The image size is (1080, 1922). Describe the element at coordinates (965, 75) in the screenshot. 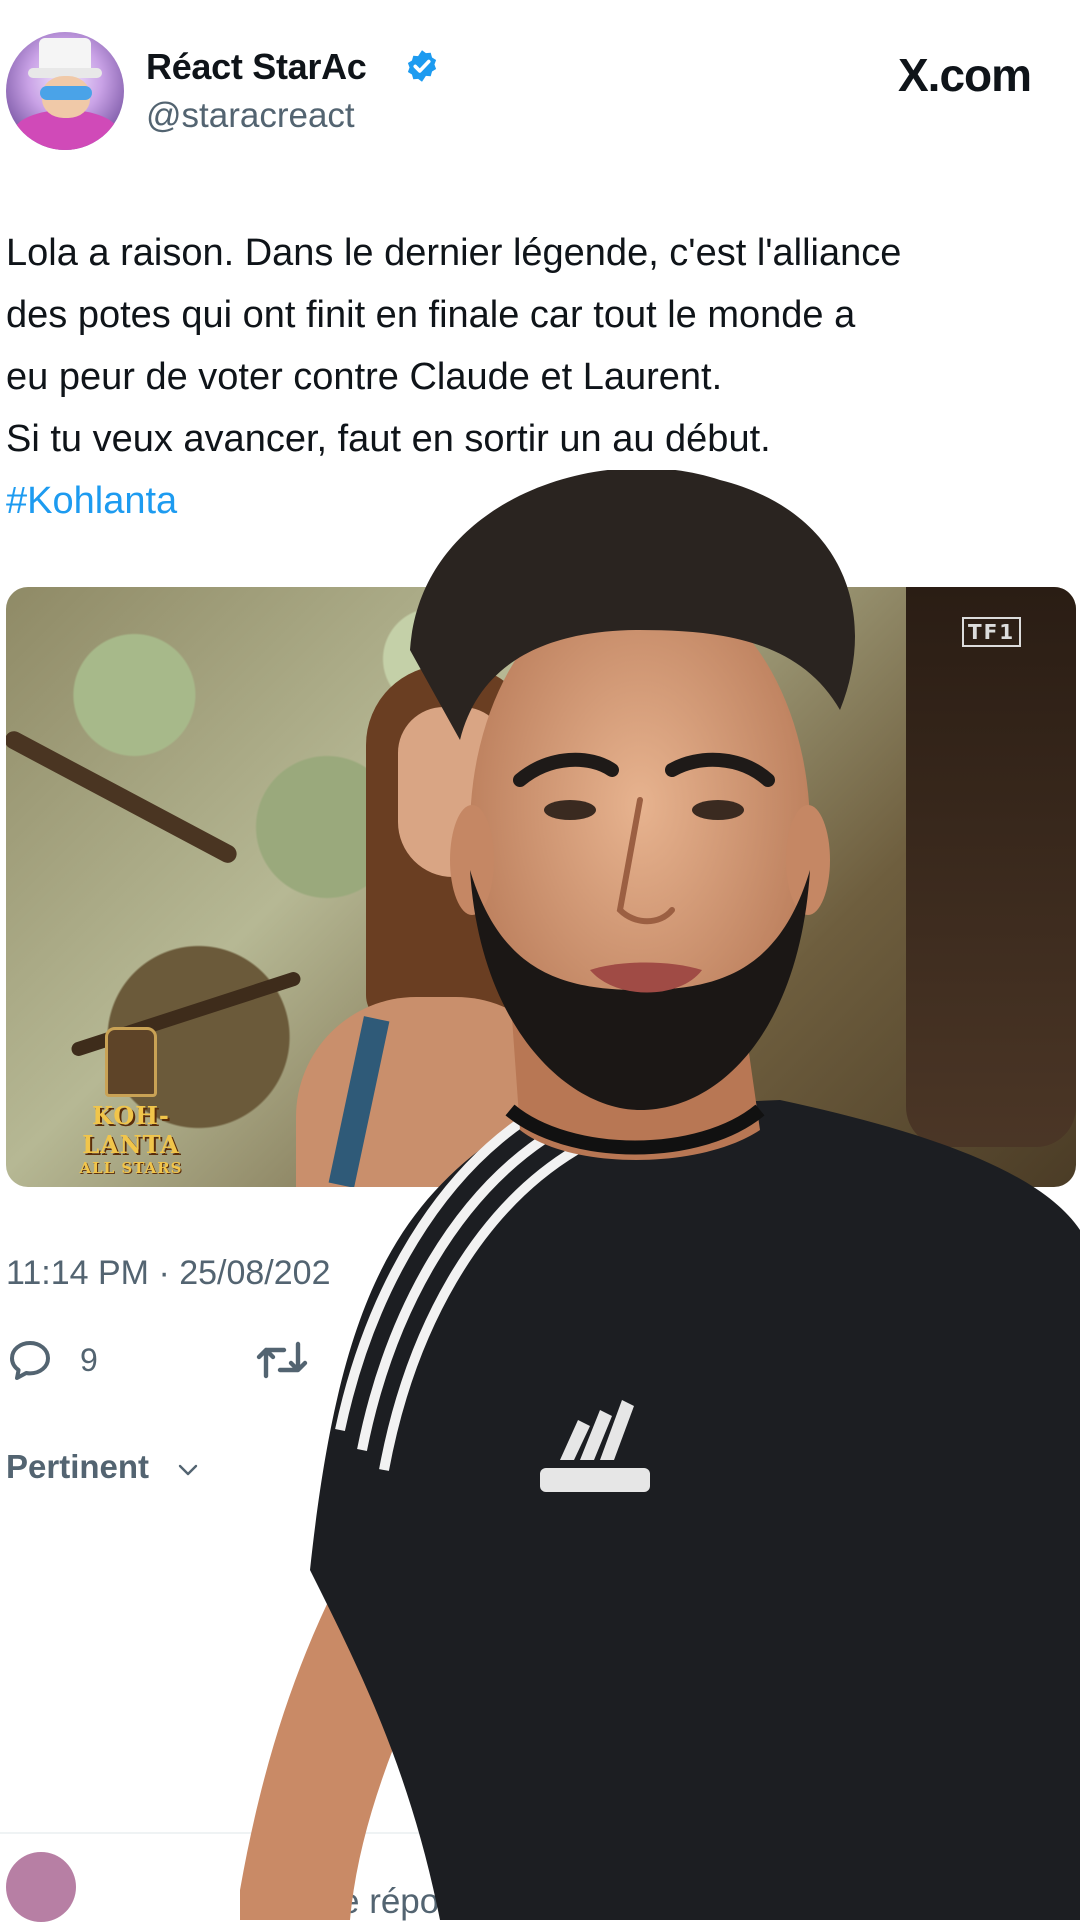

I see `x-com-logo: X.com` at that location.